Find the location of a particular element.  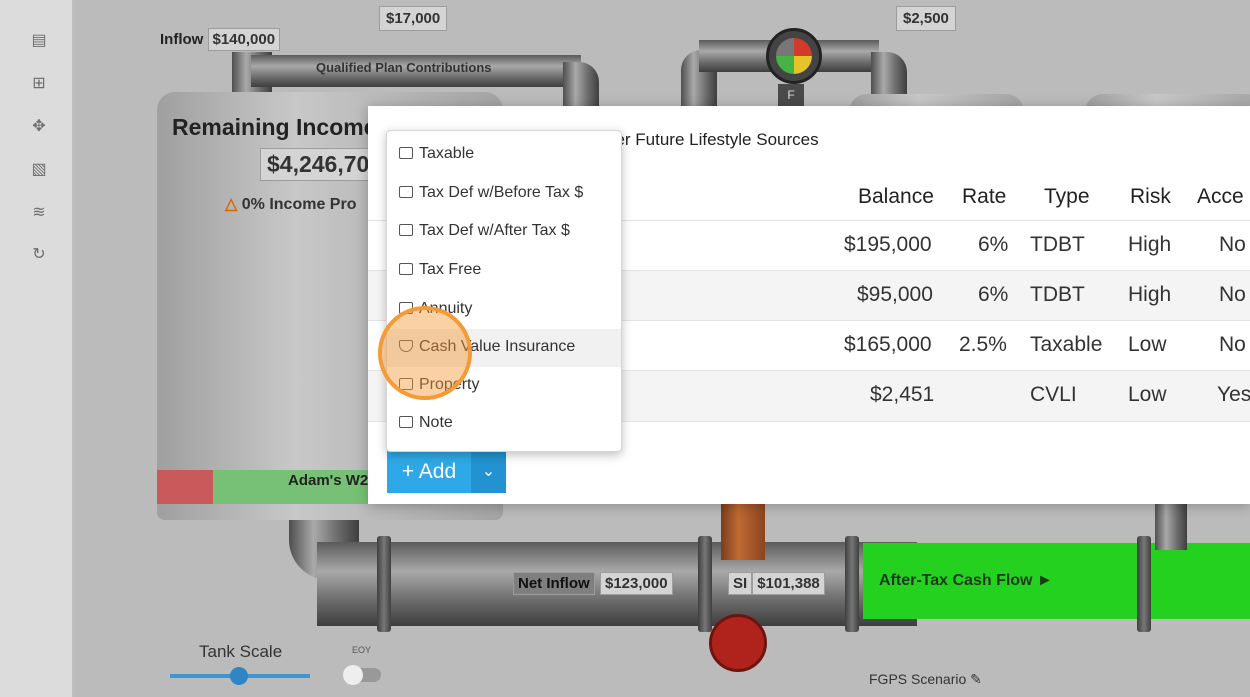

modal-title: her Future Lifestyle Sources is located at coordinates (712, 139).